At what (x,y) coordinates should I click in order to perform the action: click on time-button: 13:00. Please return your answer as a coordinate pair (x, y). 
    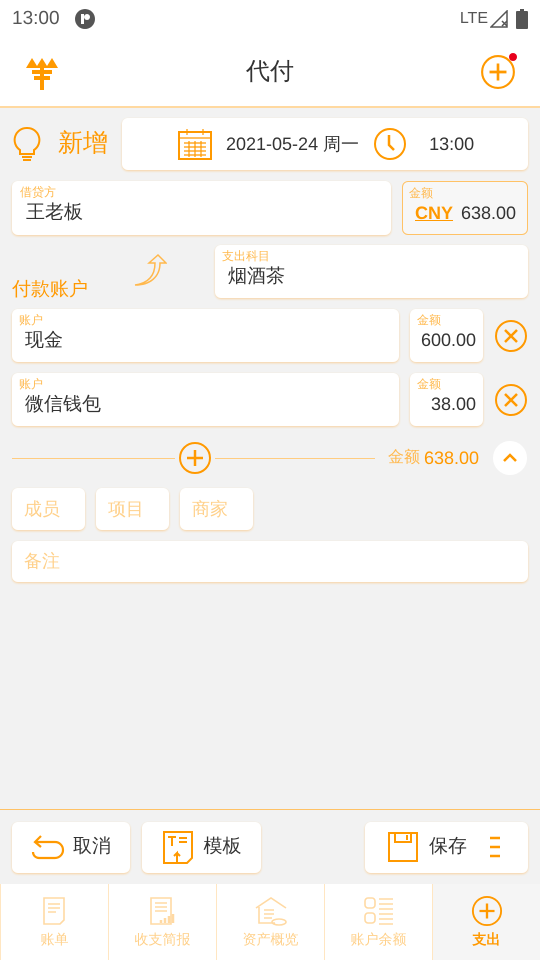
    Looking at the image, I should click on (451, 144).